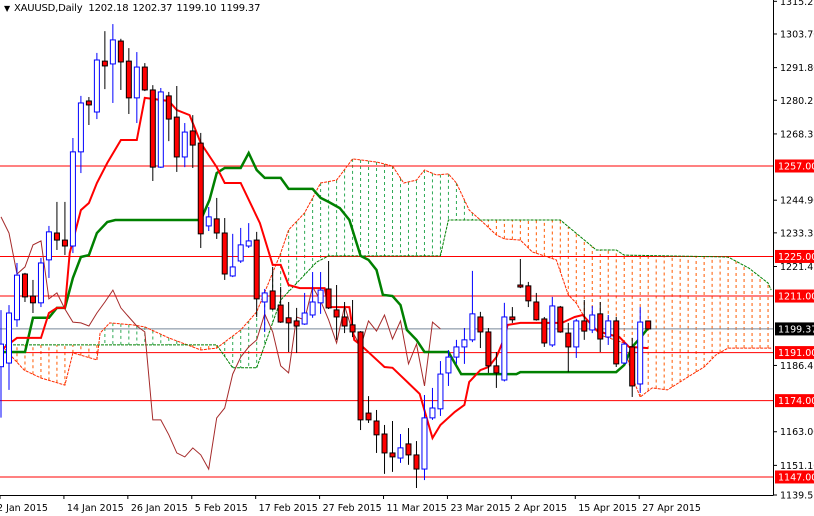  What do you see at coordinates (797, 201) in the screenshot?
I see `price-tick-label: 1244.90` at bounding box center [797, 201].